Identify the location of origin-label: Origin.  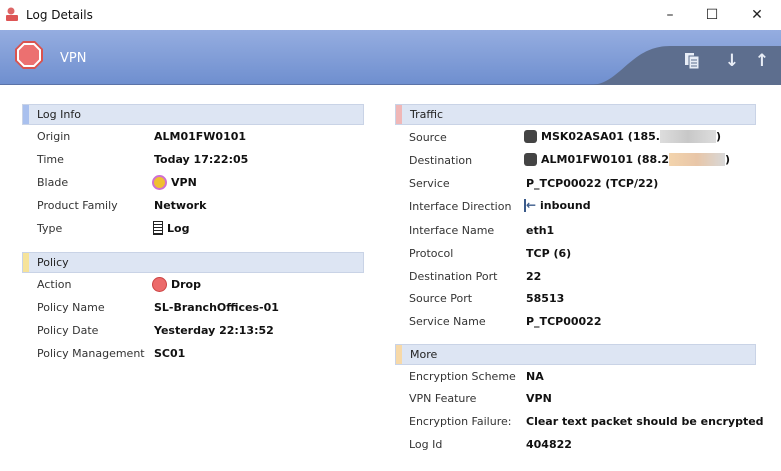
(54, 136).